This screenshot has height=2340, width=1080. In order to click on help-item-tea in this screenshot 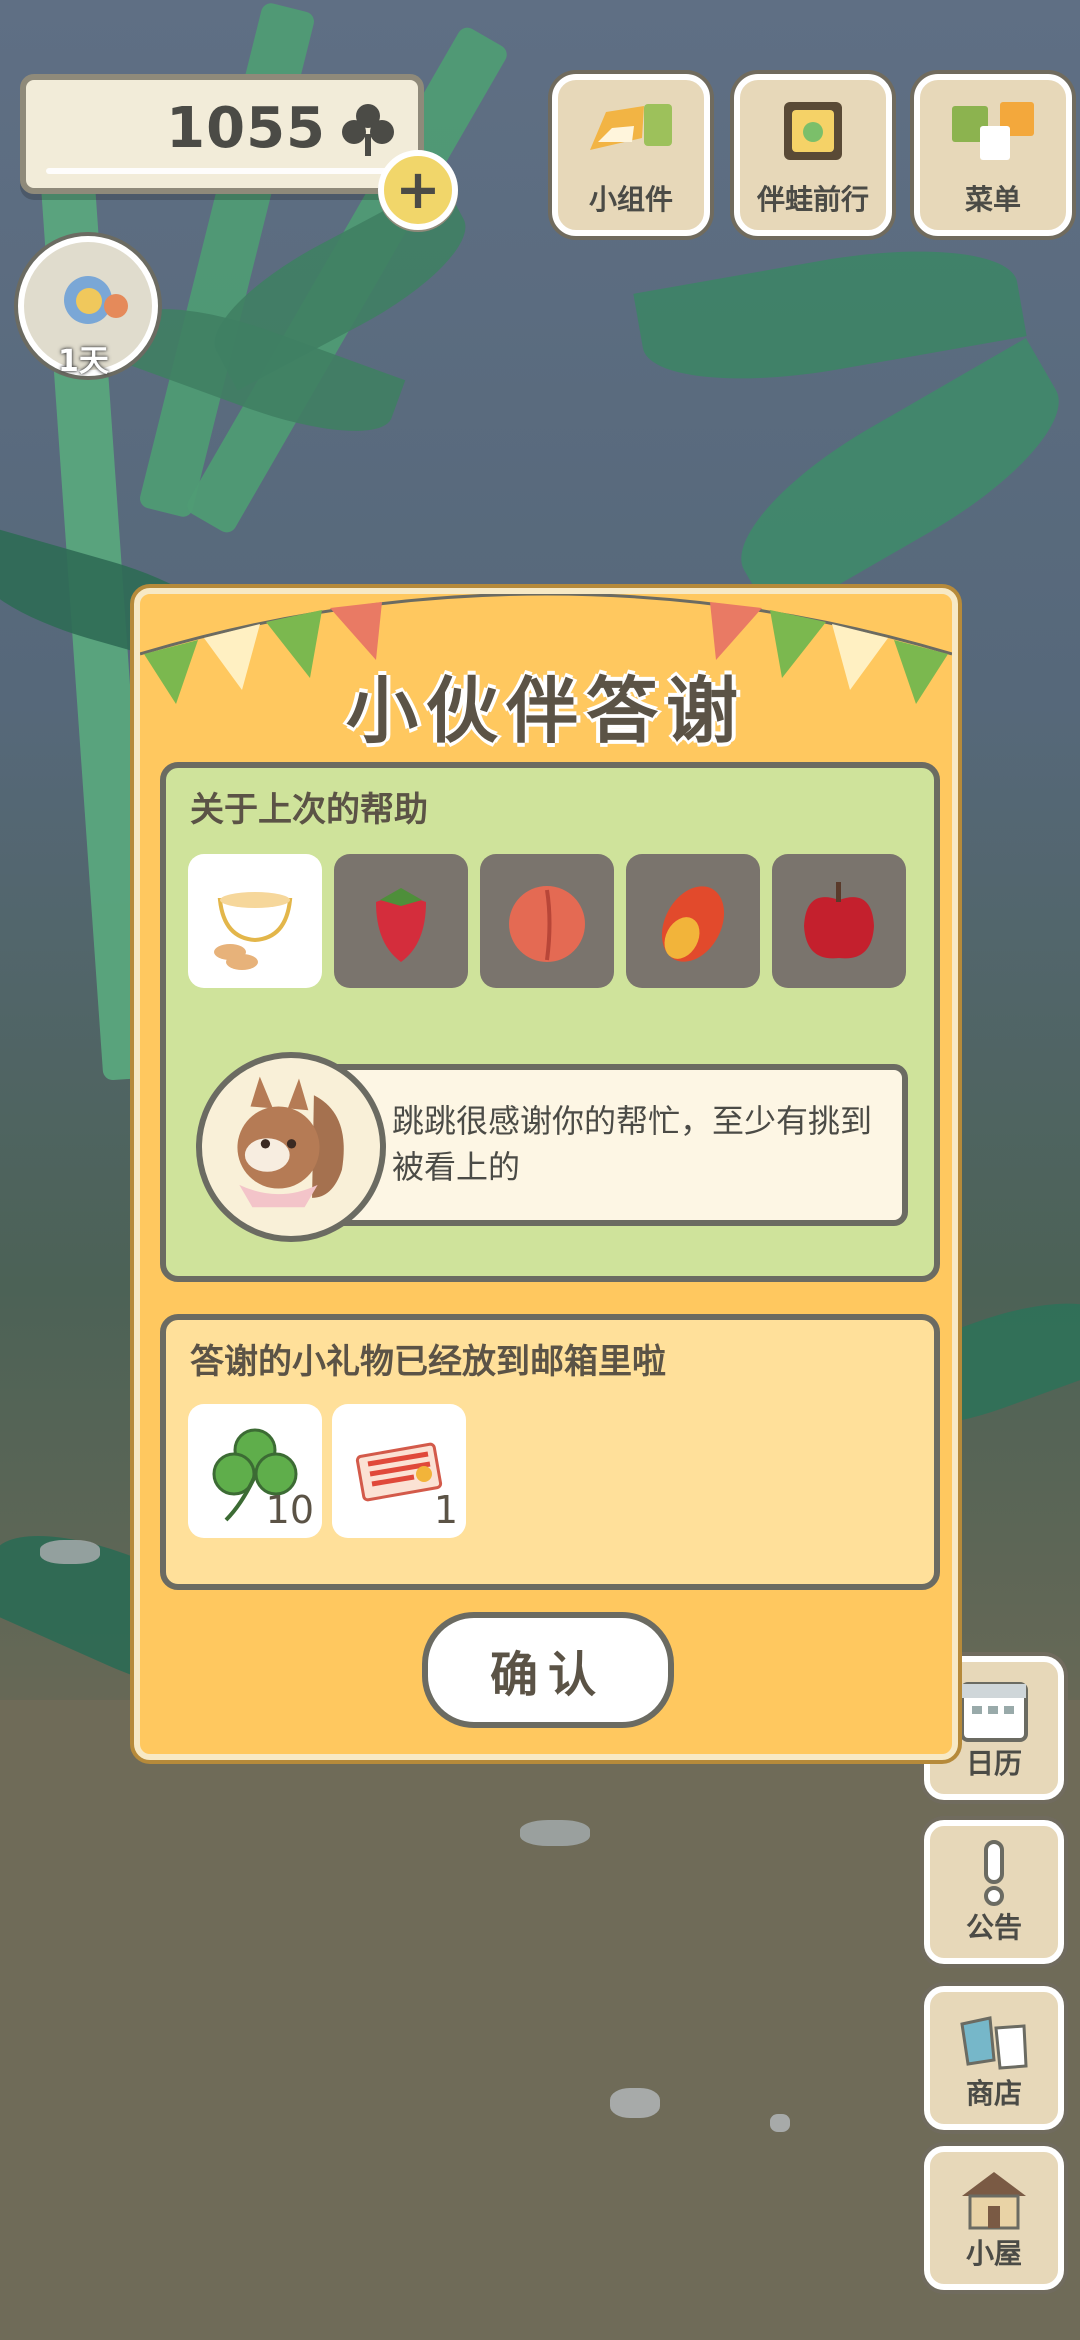, I will do `click(255, 921)`.